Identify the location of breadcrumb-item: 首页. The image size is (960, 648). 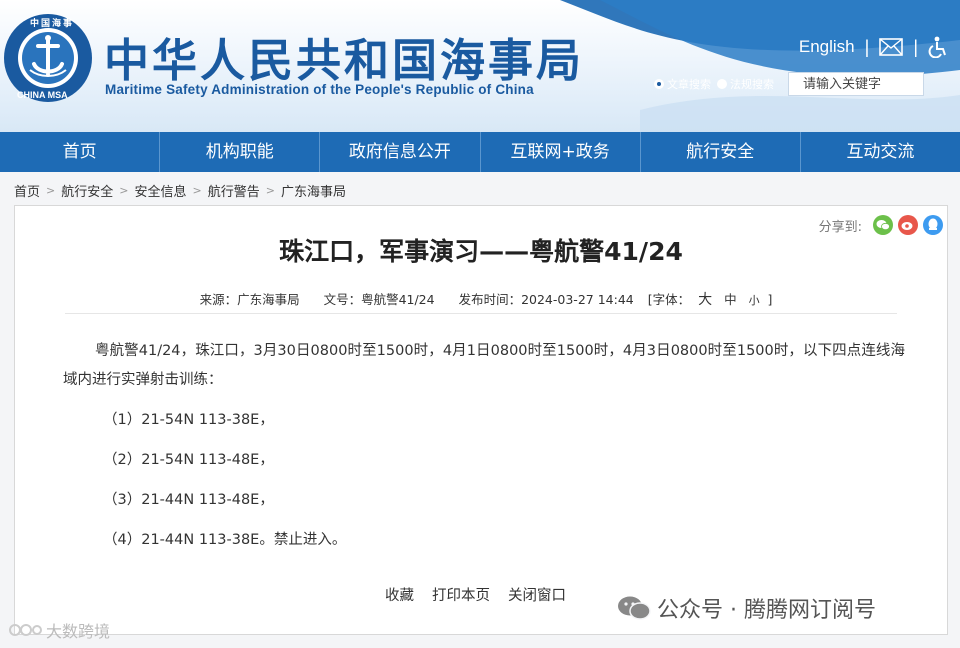
(27, 190).